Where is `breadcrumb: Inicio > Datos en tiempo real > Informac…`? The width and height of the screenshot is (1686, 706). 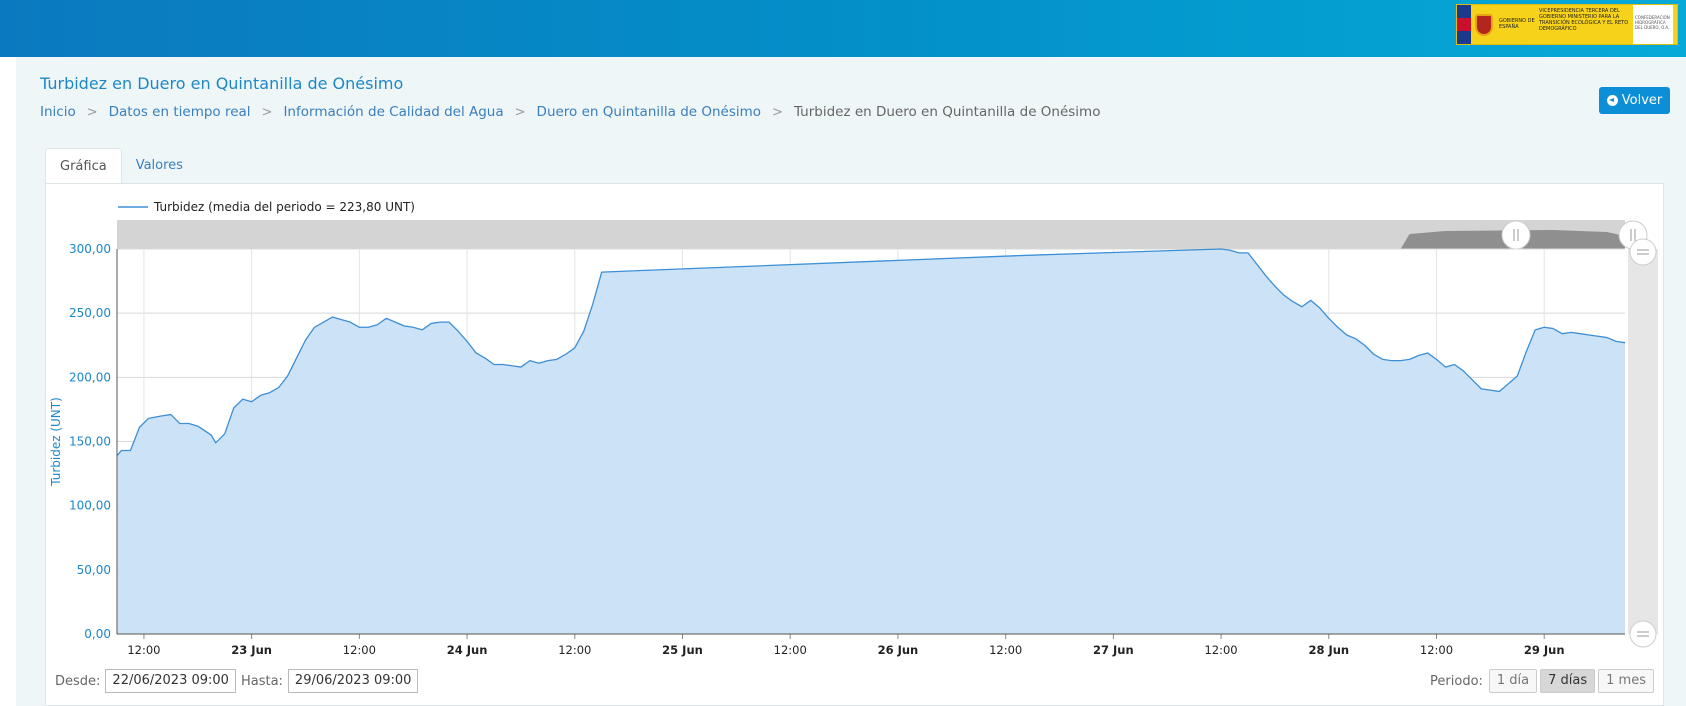
breadcrumb: Inicio > Datos en tiempo real > Informac… is located at coordinates (570, 112).